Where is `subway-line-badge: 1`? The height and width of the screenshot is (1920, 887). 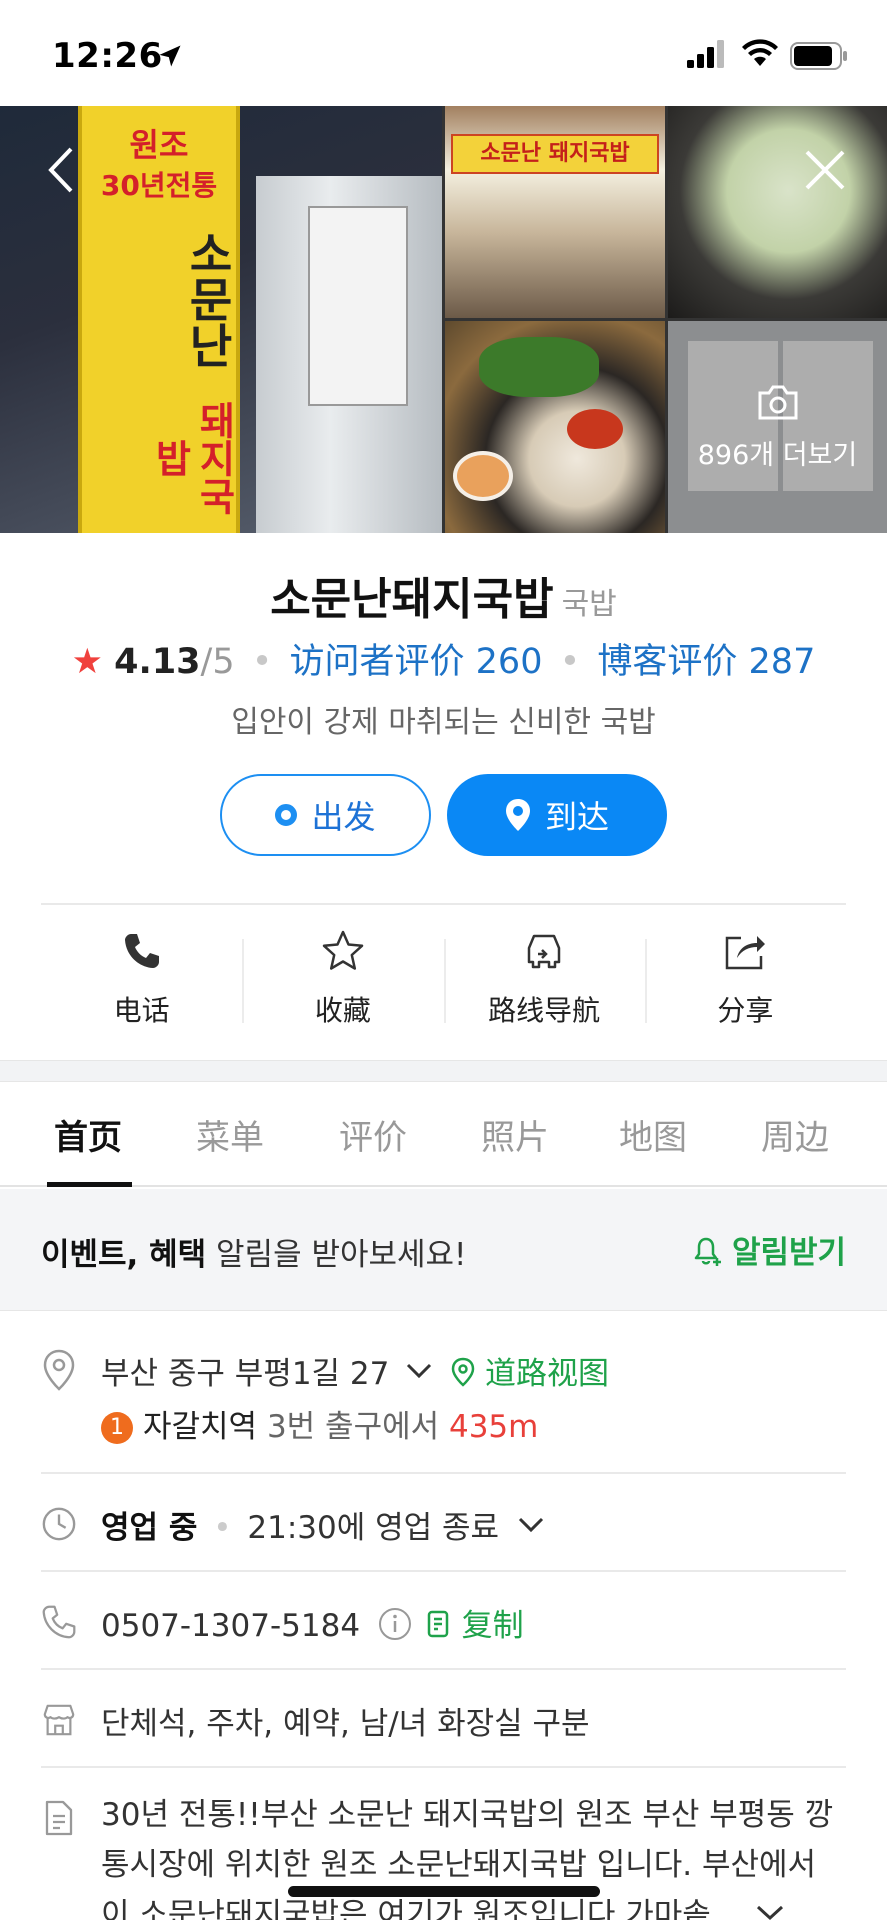
subway-line-badge: 1 is located at coordinates (117, 1427).